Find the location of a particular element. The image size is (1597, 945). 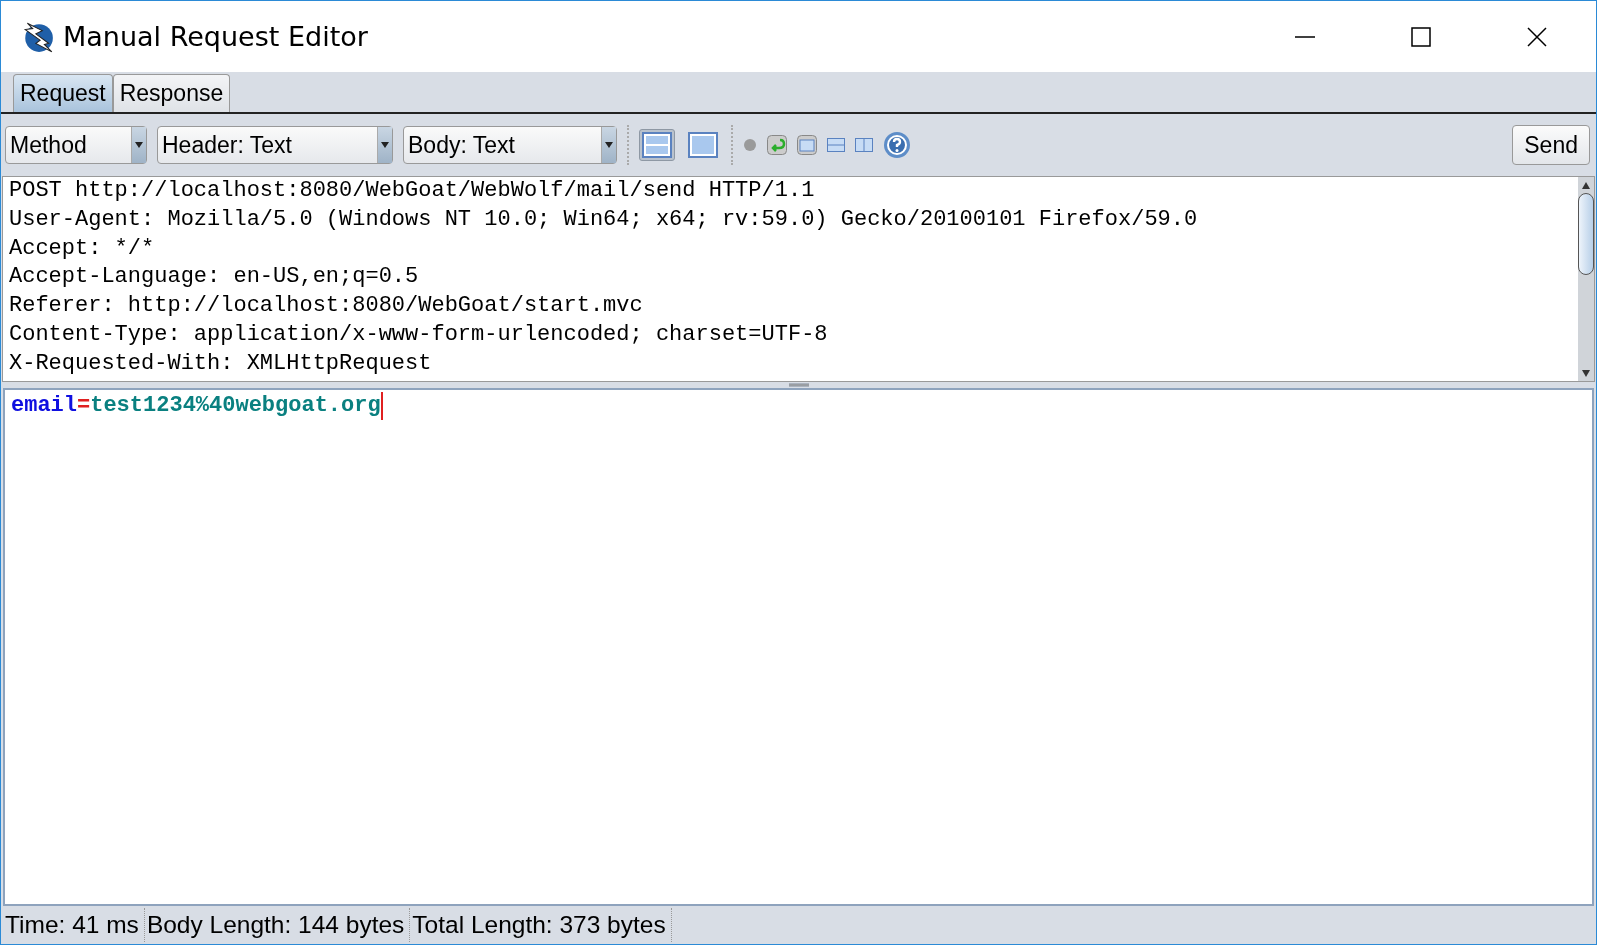

tab: Request is located at coordinates (63, 93).